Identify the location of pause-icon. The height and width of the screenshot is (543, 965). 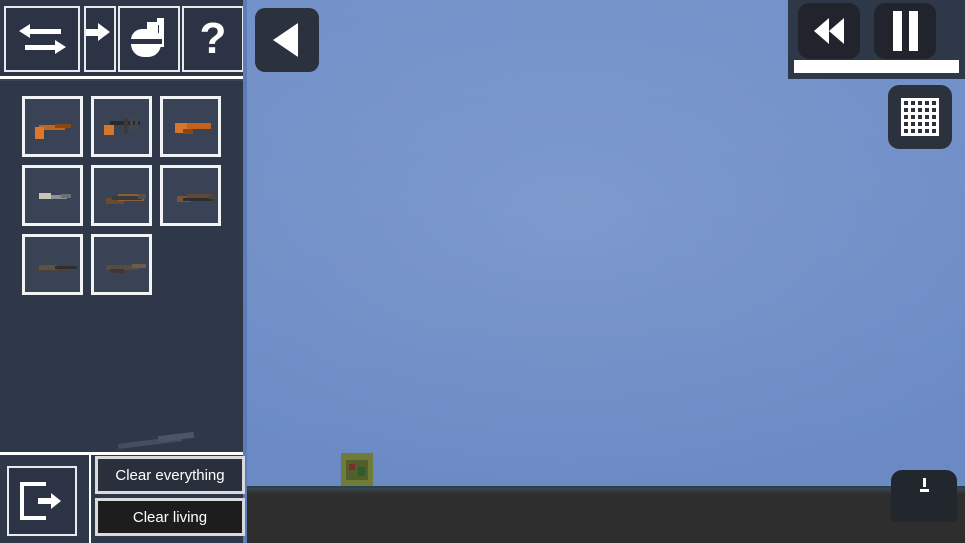
(905, 31).